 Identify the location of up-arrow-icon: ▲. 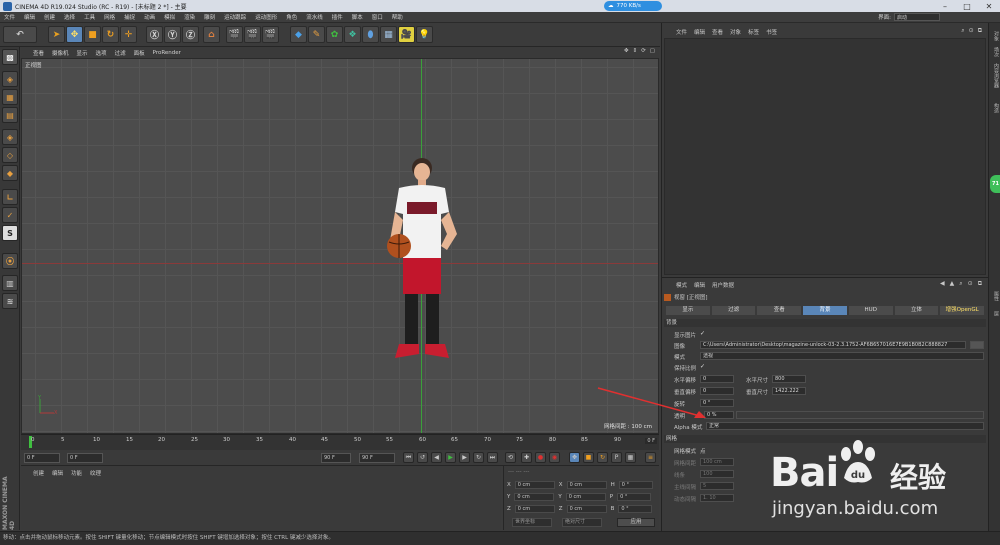
(952, 284).